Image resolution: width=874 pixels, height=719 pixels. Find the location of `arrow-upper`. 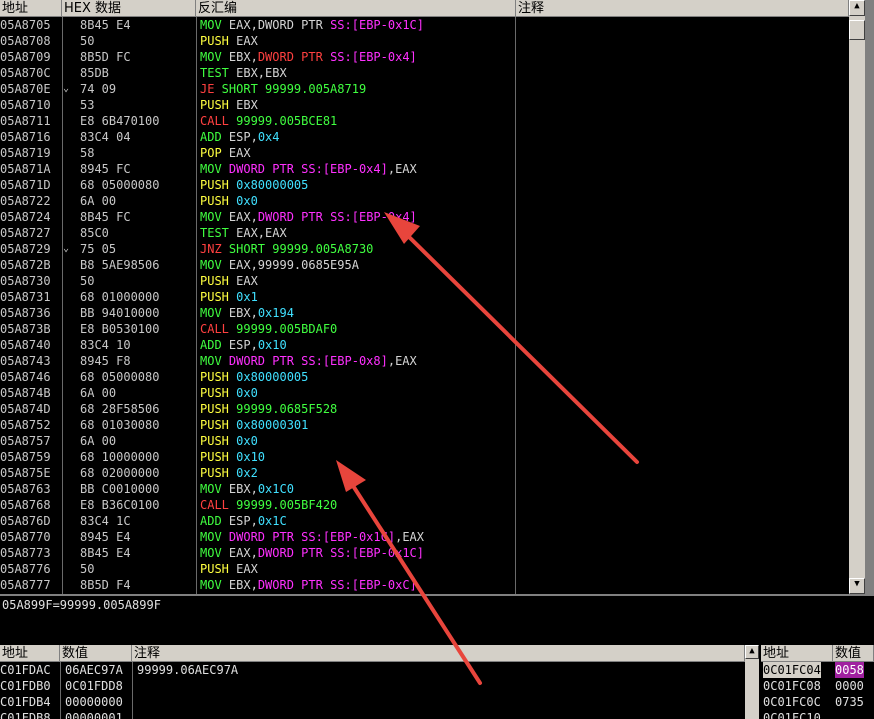

arrow-upper is located at coordinates (511, 338).